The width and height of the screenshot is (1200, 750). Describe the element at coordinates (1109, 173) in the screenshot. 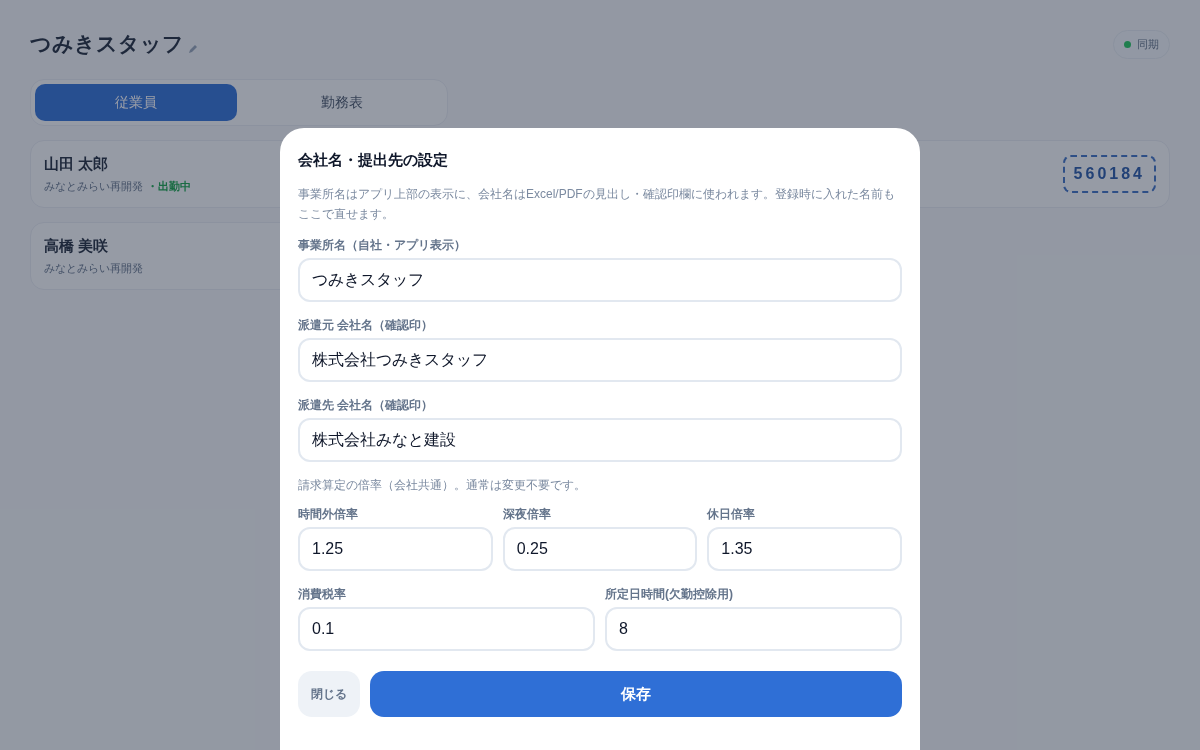

I see `employee-code: 560184` at that location.